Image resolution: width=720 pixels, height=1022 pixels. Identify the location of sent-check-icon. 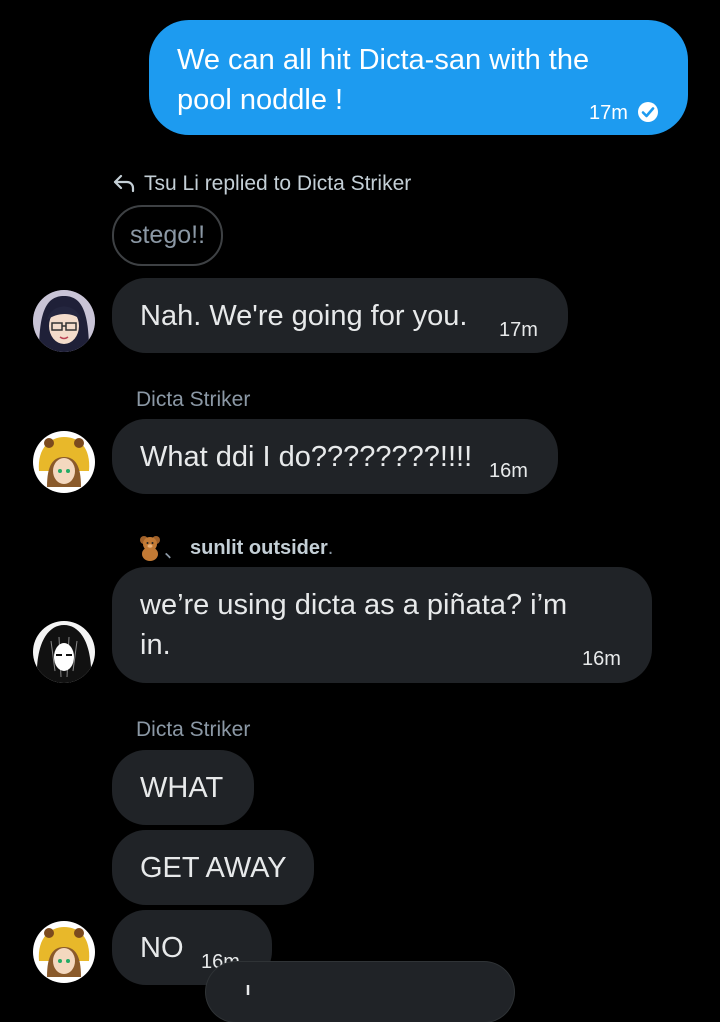
(648, 108).